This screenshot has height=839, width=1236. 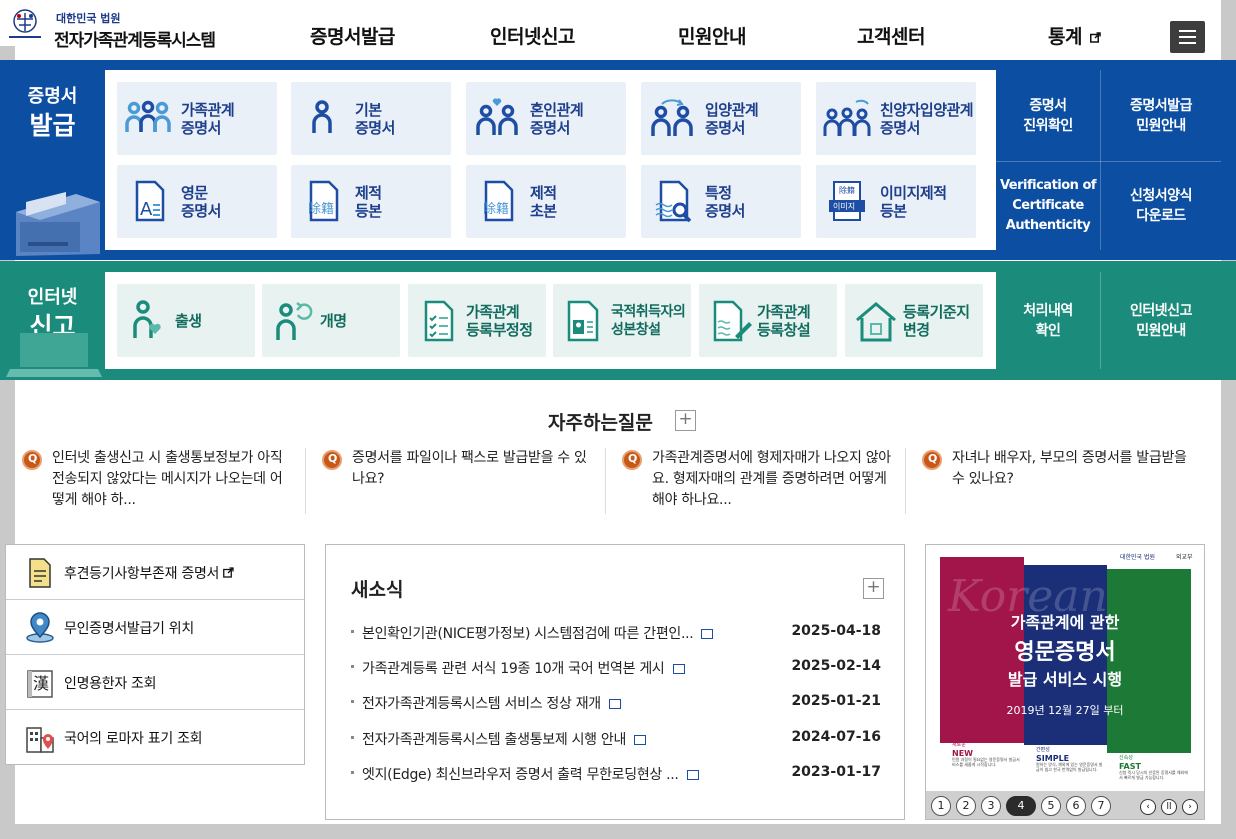 I want to click on tile-family-relation-cert: 가족관계 증명서, so click(x=197, y=118).